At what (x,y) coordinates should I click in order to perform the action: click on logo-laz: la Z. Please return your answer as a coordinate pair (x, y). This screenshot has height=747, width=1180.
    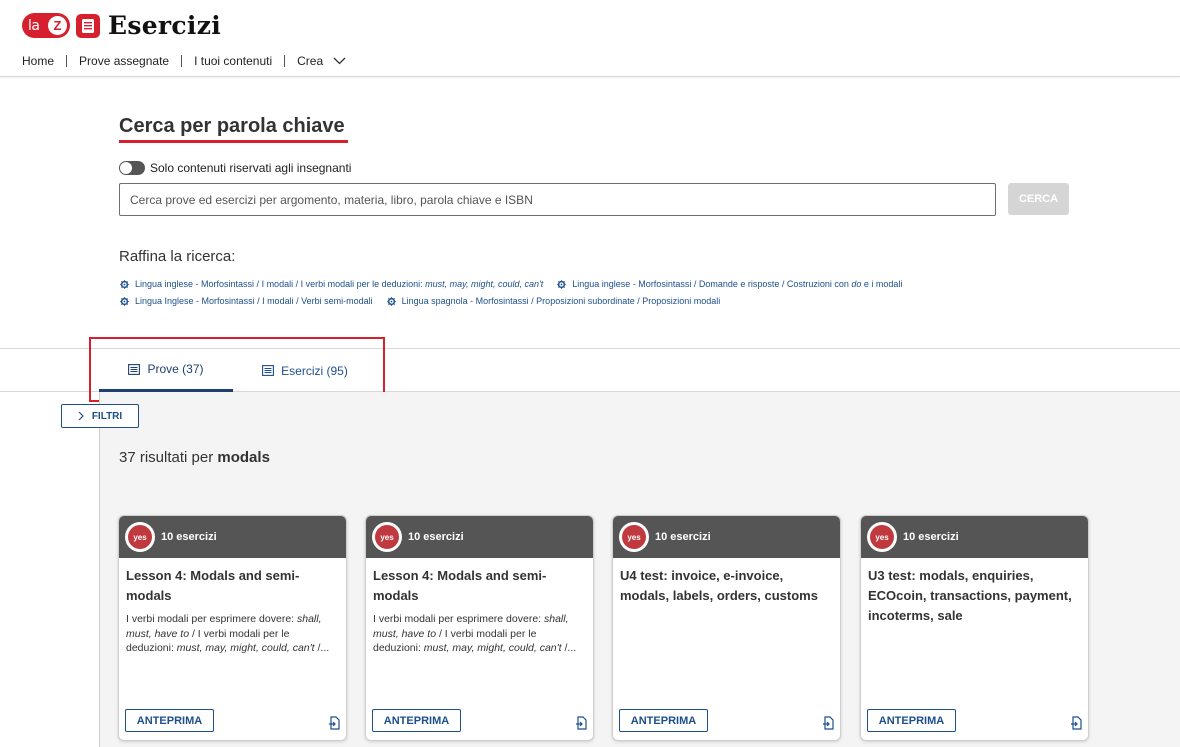
    Looking at the image, I should click on (46, 25).